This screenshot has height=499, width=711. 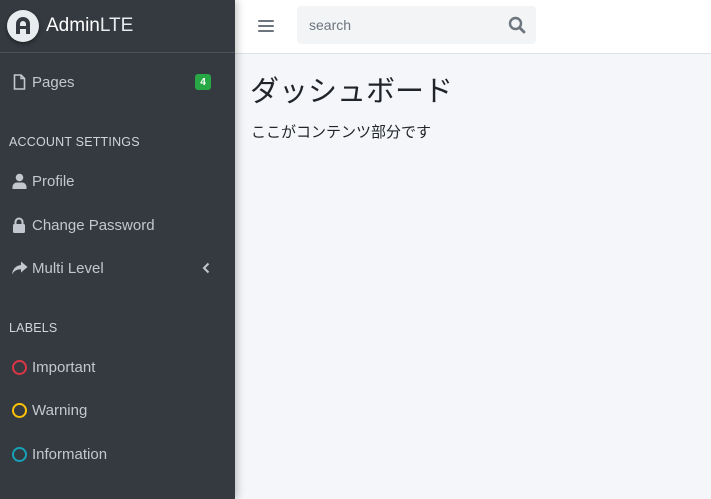 What do you see at coordinates (117, 268) in the screenshot?
I see `sidebar-item-multi-level: Multi Level` at bounding box center [117, 268].